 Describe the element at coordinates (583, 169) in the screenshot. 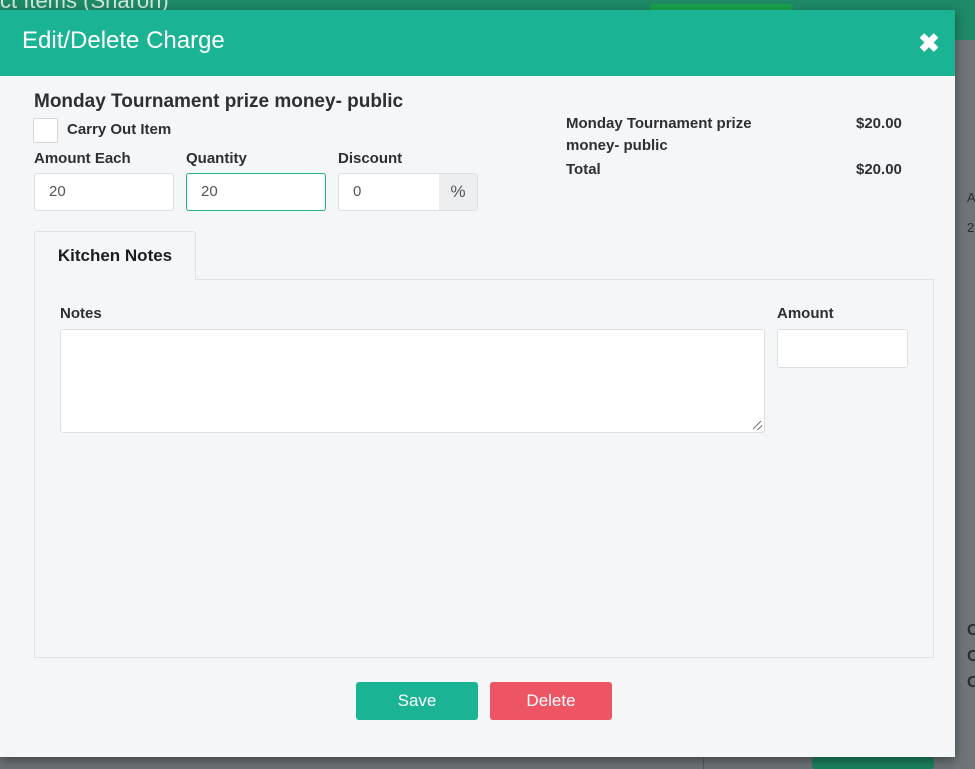

I see `summary-total-label: Total` at that location.